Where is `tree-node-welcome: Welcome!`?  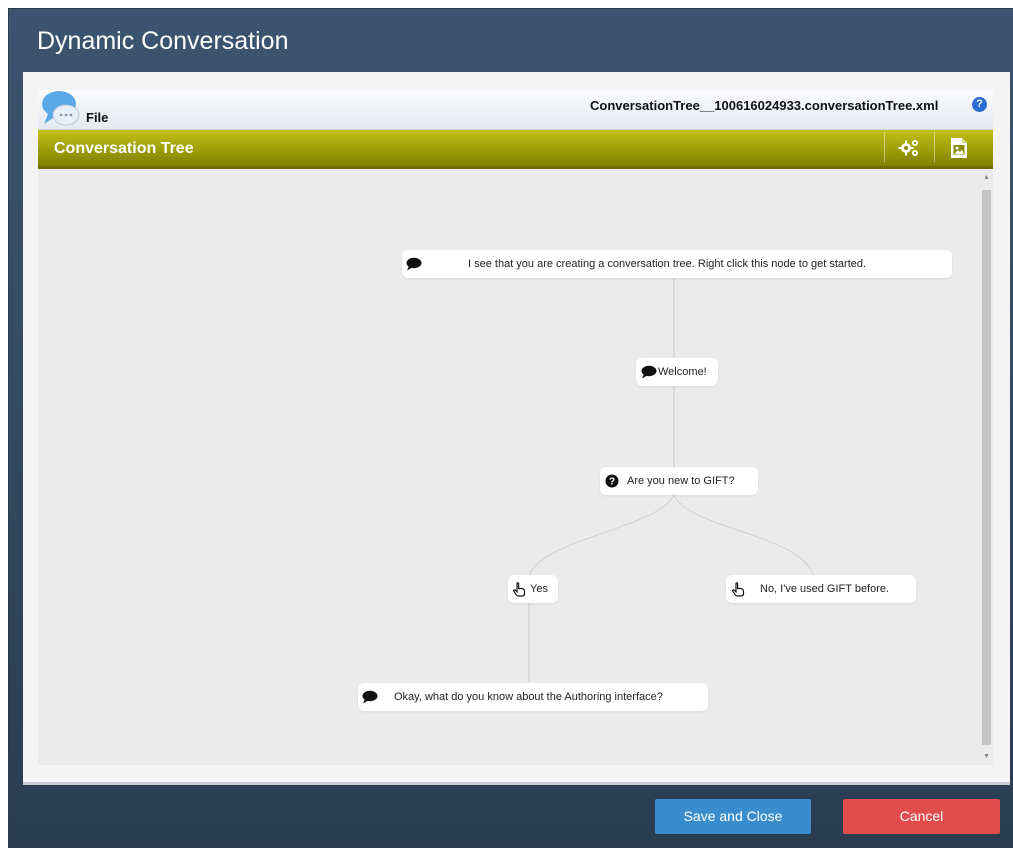 tree-node-welcome: Welcome! is located at coordinates (677, 372).